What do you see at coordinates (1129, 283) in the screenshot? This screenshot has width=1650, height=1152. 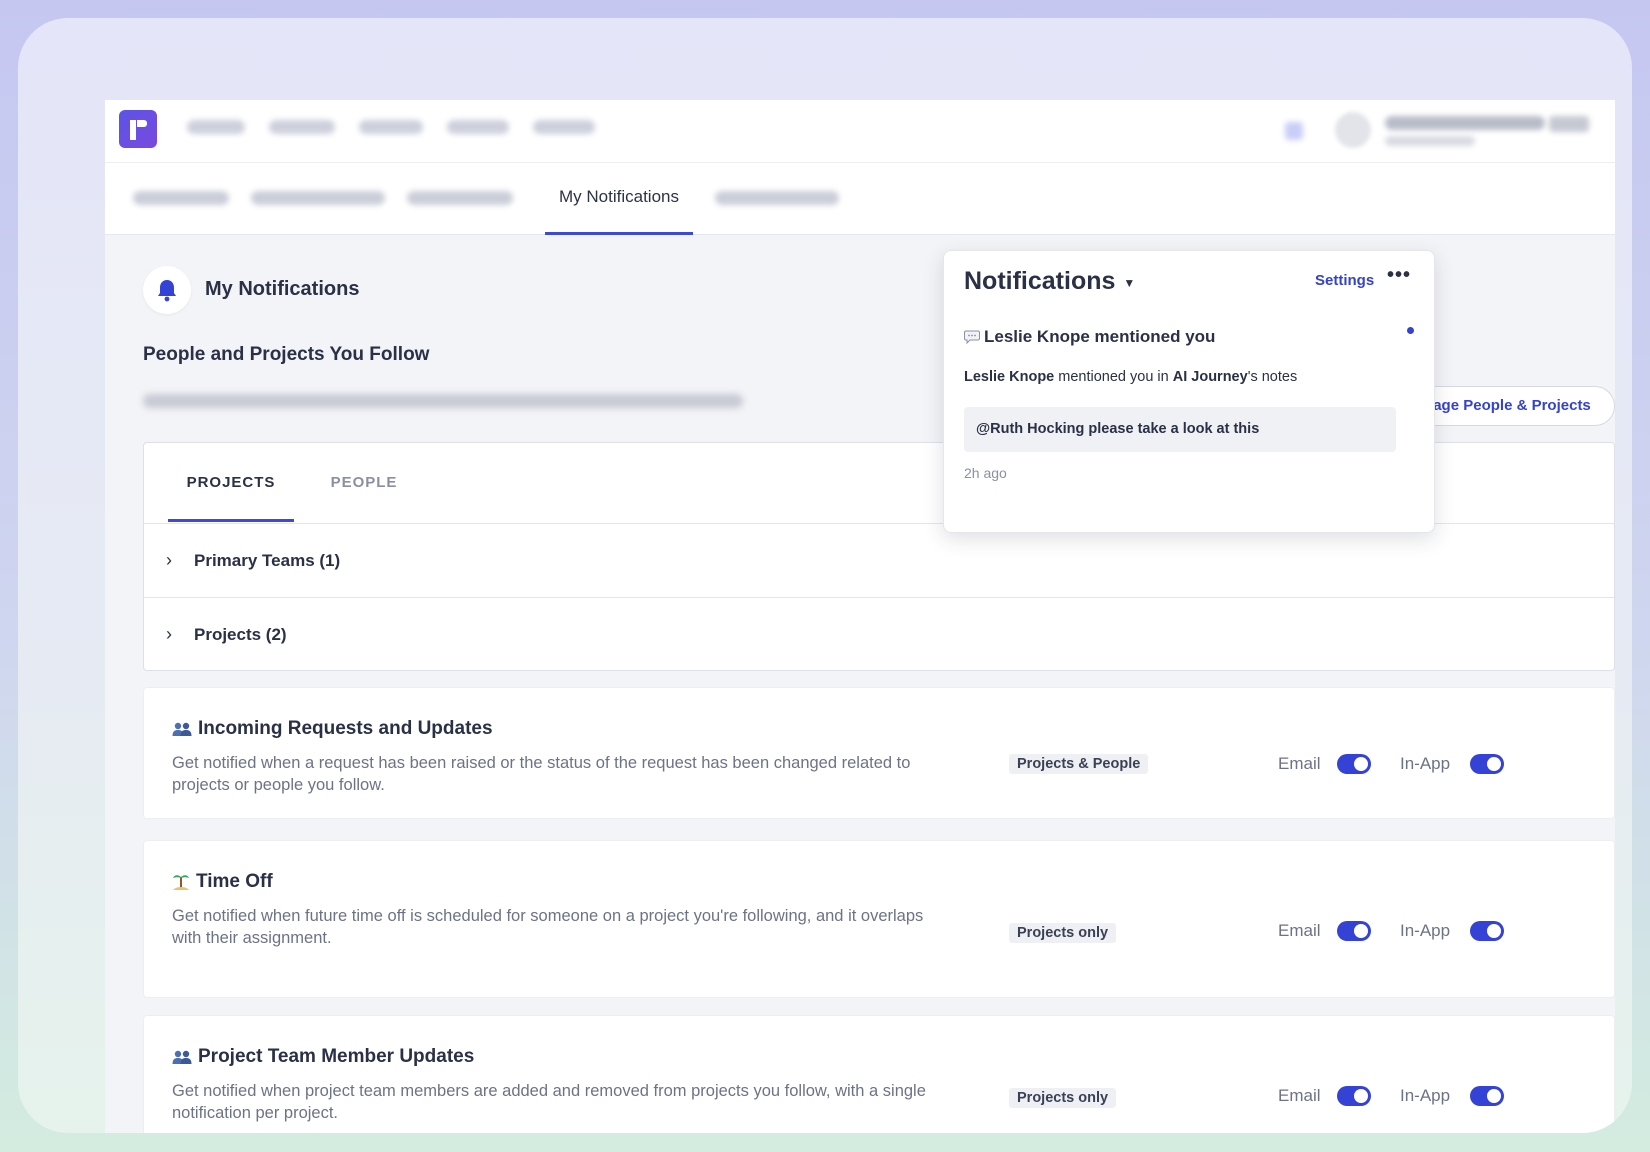 I see `caret-down-icon: ▼` at bounding box center [1129, 283].